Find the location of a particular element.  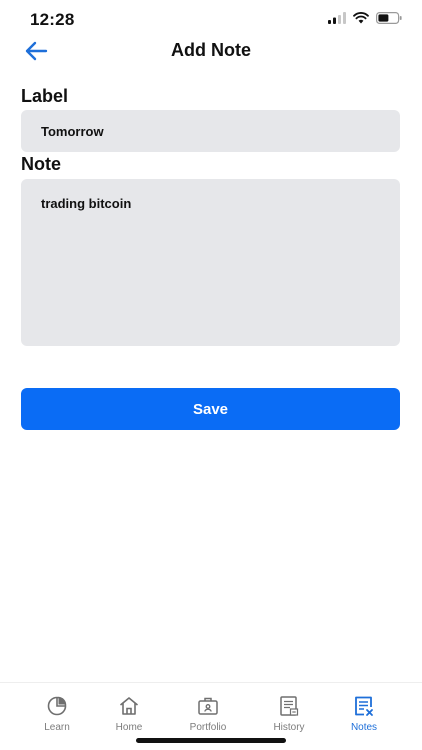

pie-chart-icon is located at coordinates (57, 706).